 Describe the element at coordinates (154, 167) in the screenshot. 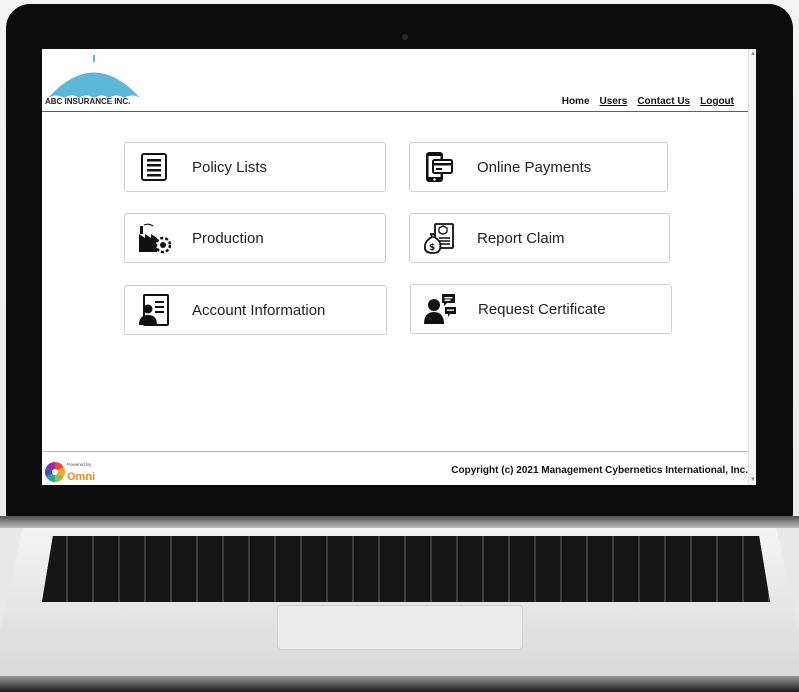

I see `list-icon` at that location.